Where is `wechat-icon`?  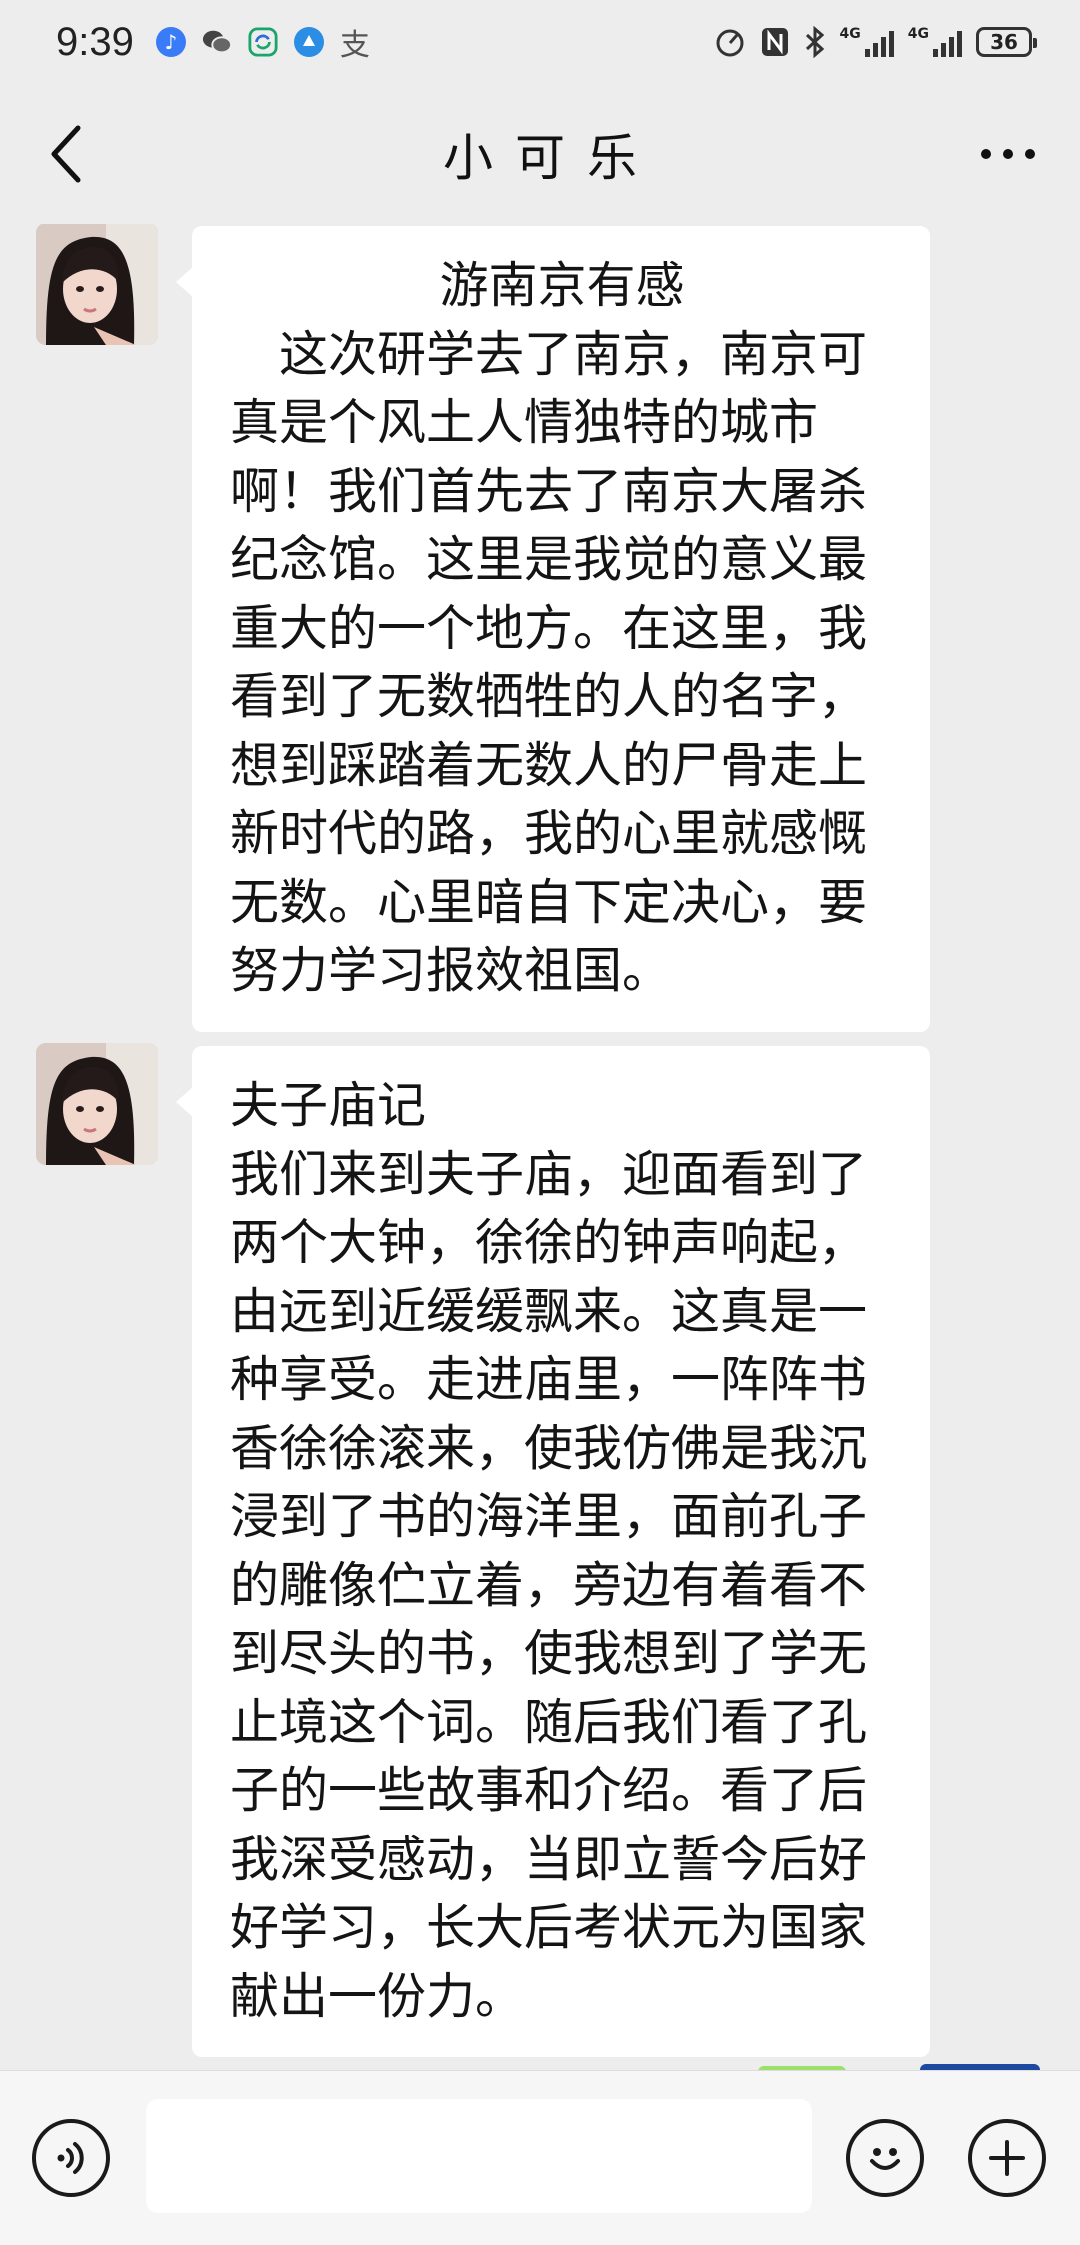
wechat-icon is located at coordinates (217, 42).